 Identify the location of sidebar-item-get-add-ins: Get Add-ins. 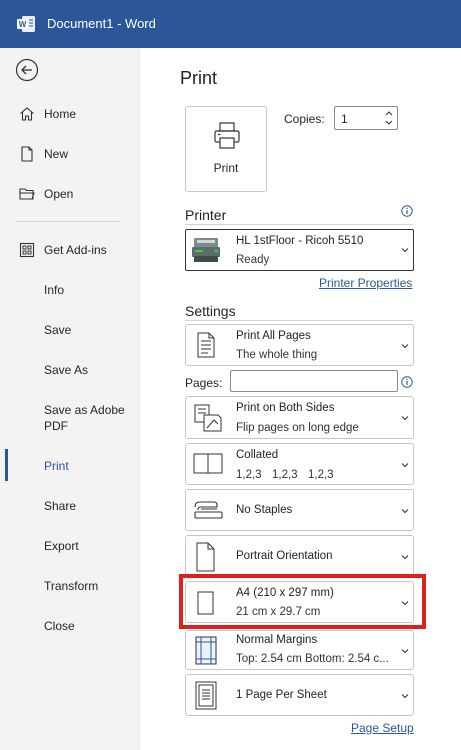
(69, 250).